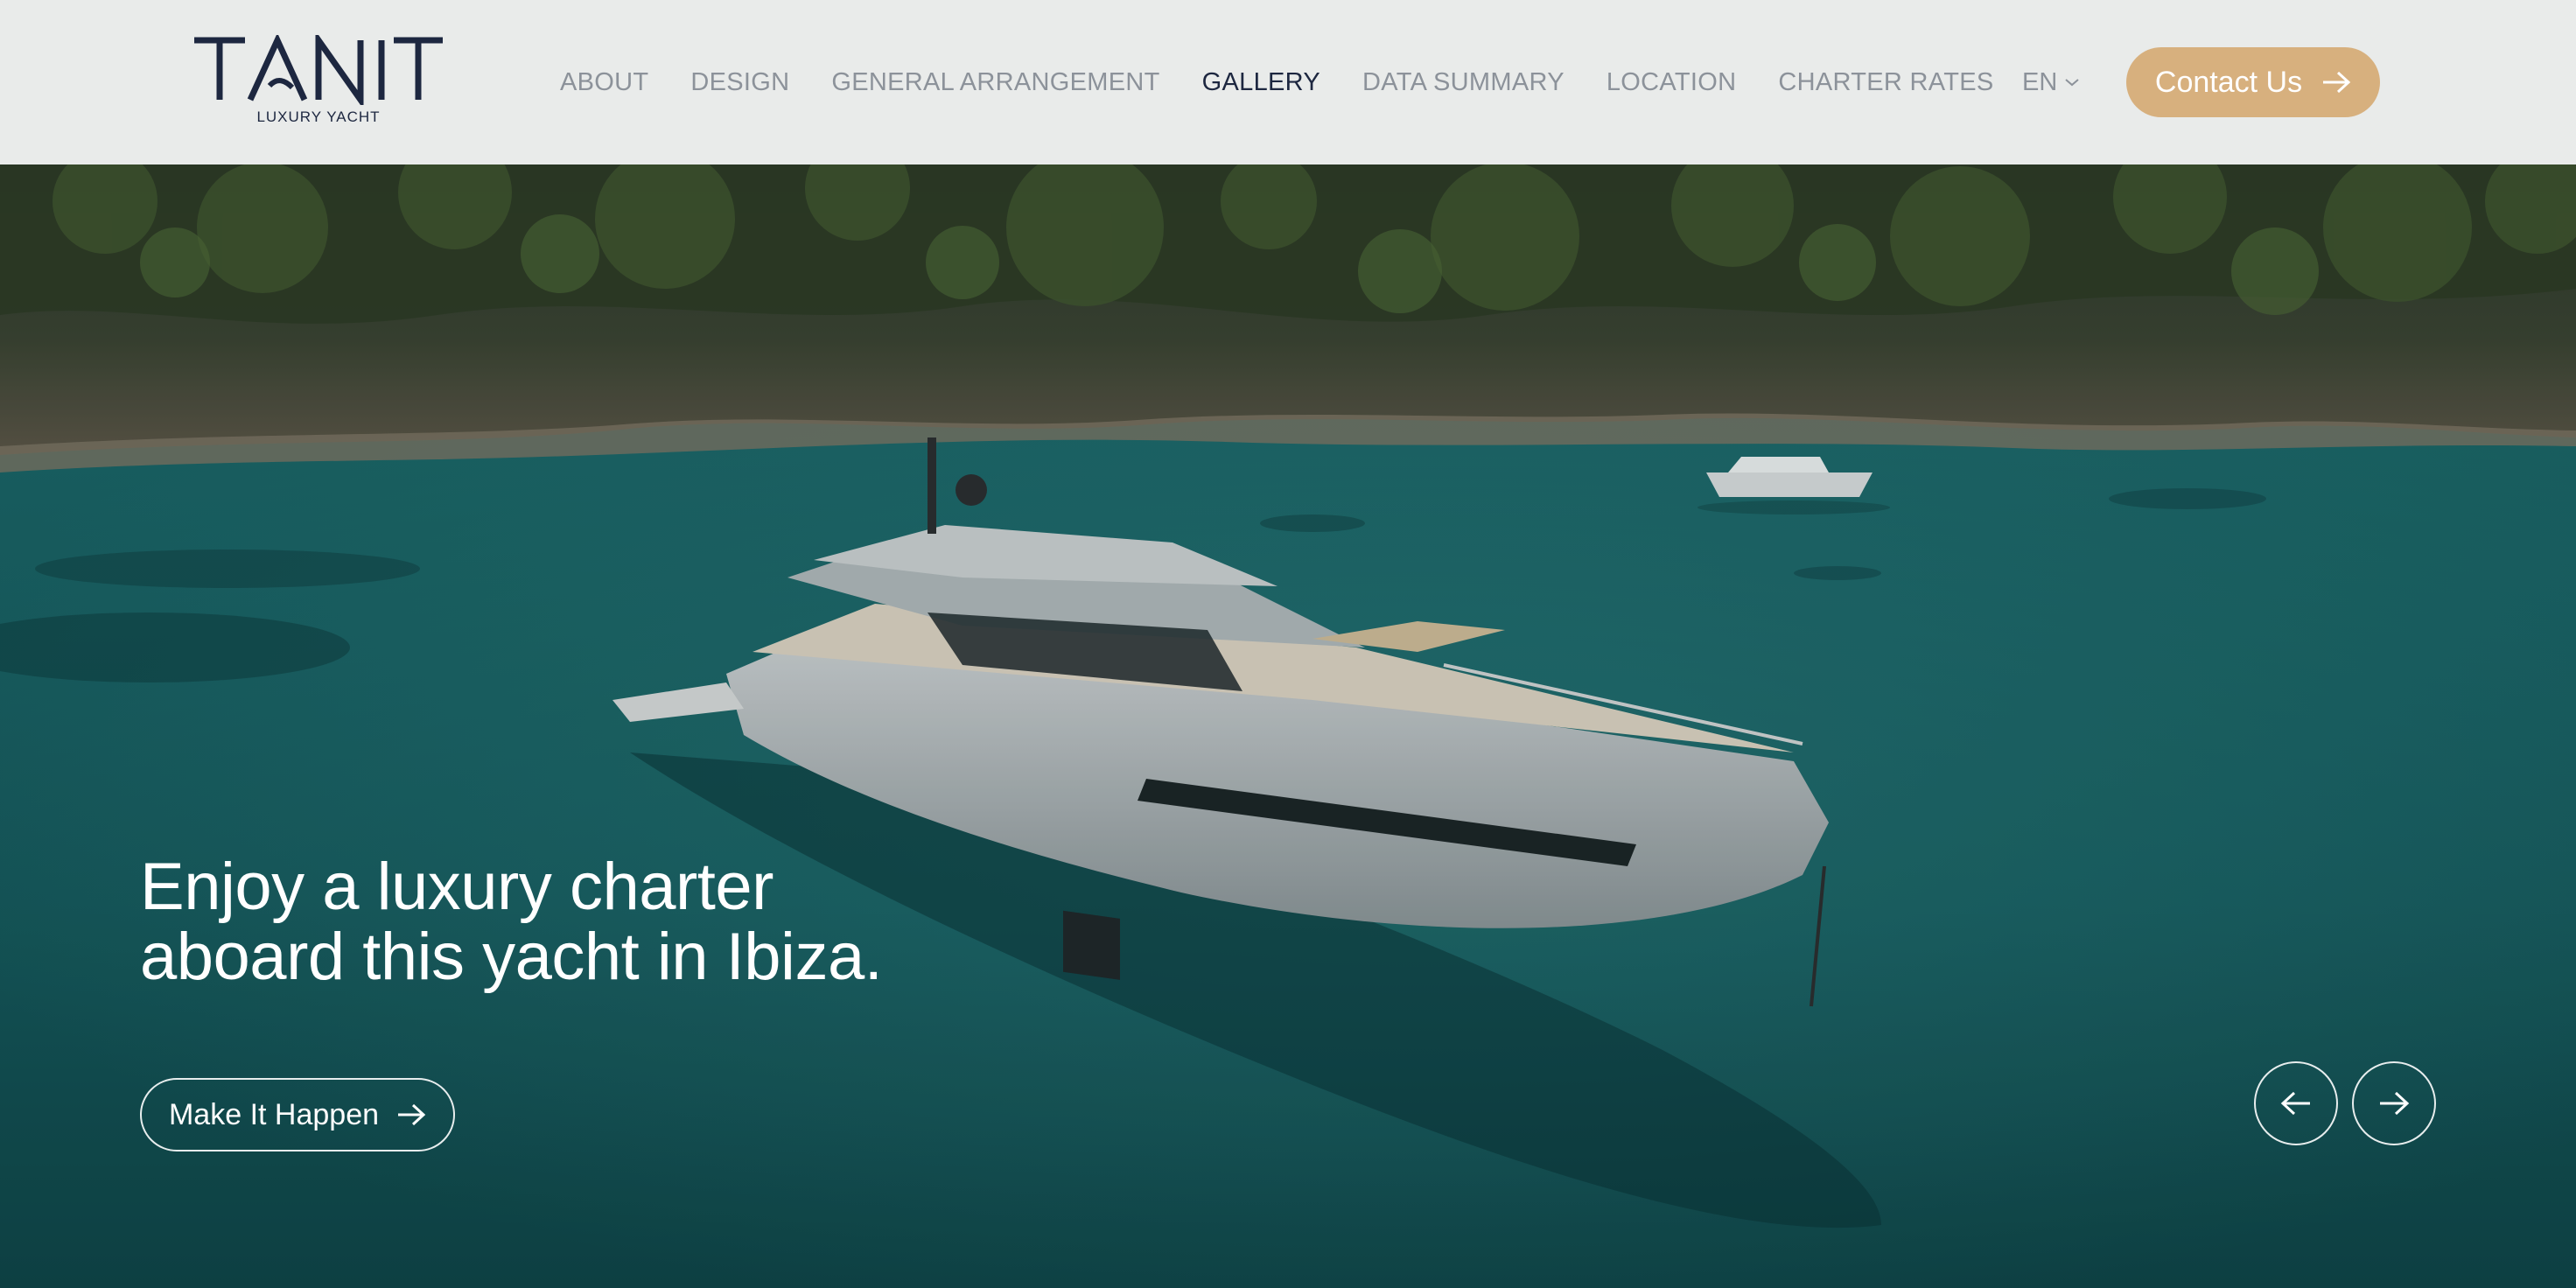  I want to click on slider-next-button, so click(2394, 1103).